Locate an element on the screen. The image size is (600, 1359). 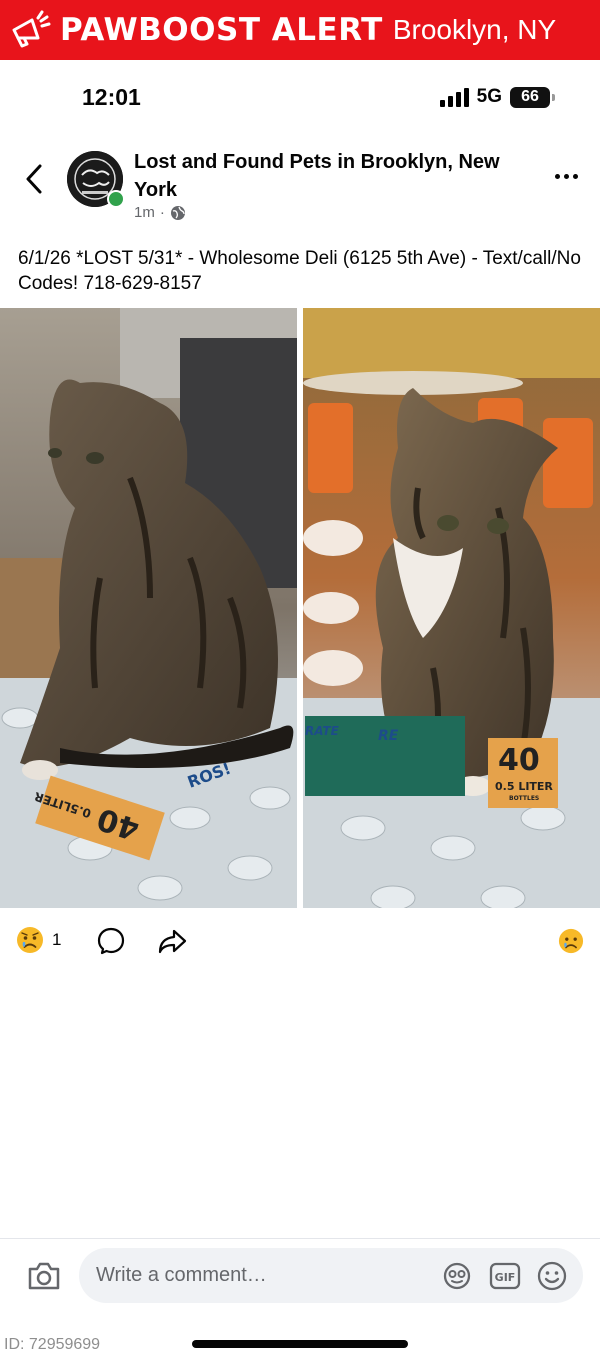
alert-banner: PAWBOOST ALERT Brooklyn, NY is located at coordinates (300, 30).